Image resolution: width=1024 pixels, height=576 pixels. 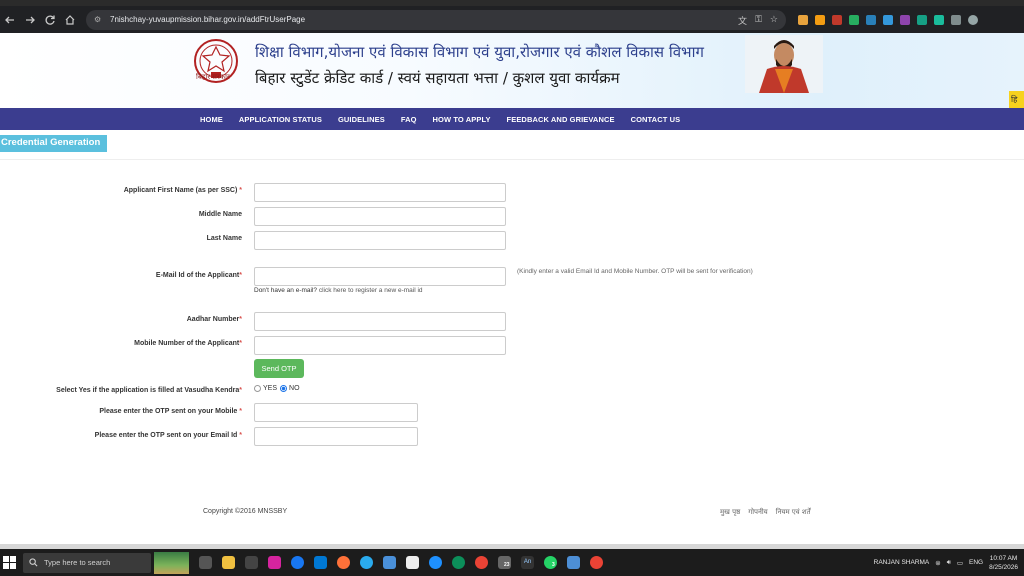 What do you see at coordinates (458, 562) in the screenshot?
I see `edge-icon` at bounding box center [458, 562].